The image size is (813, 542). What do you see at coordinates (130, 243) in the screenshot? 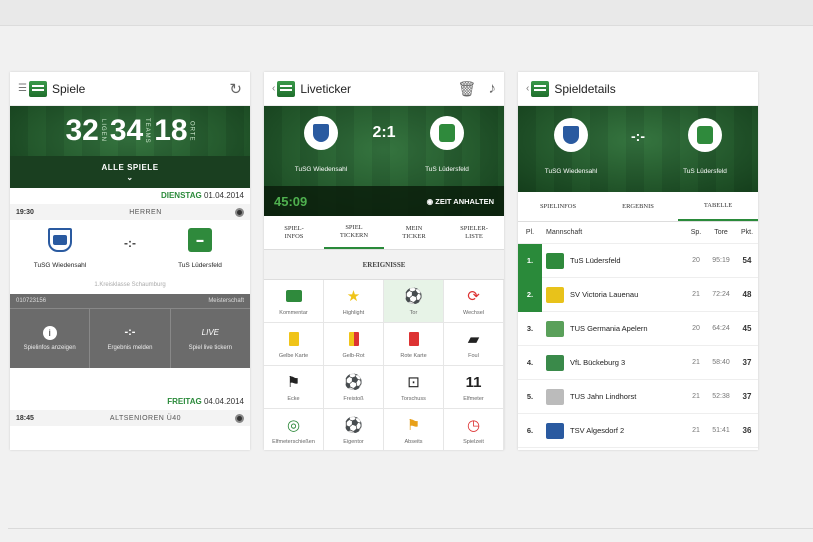
I see `match-score: -:-` at bounding box center [130, 243].